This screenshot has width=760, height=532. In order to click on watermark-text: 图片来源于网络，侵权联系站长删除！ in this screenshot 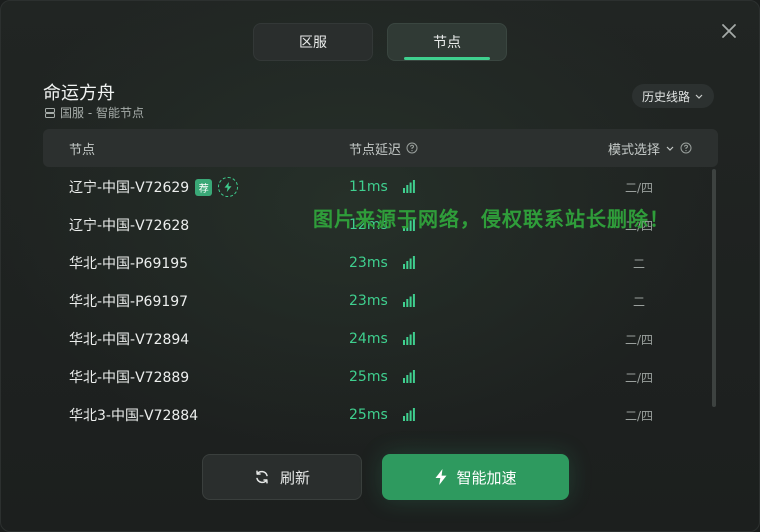, I will do `click(491, 219)`.